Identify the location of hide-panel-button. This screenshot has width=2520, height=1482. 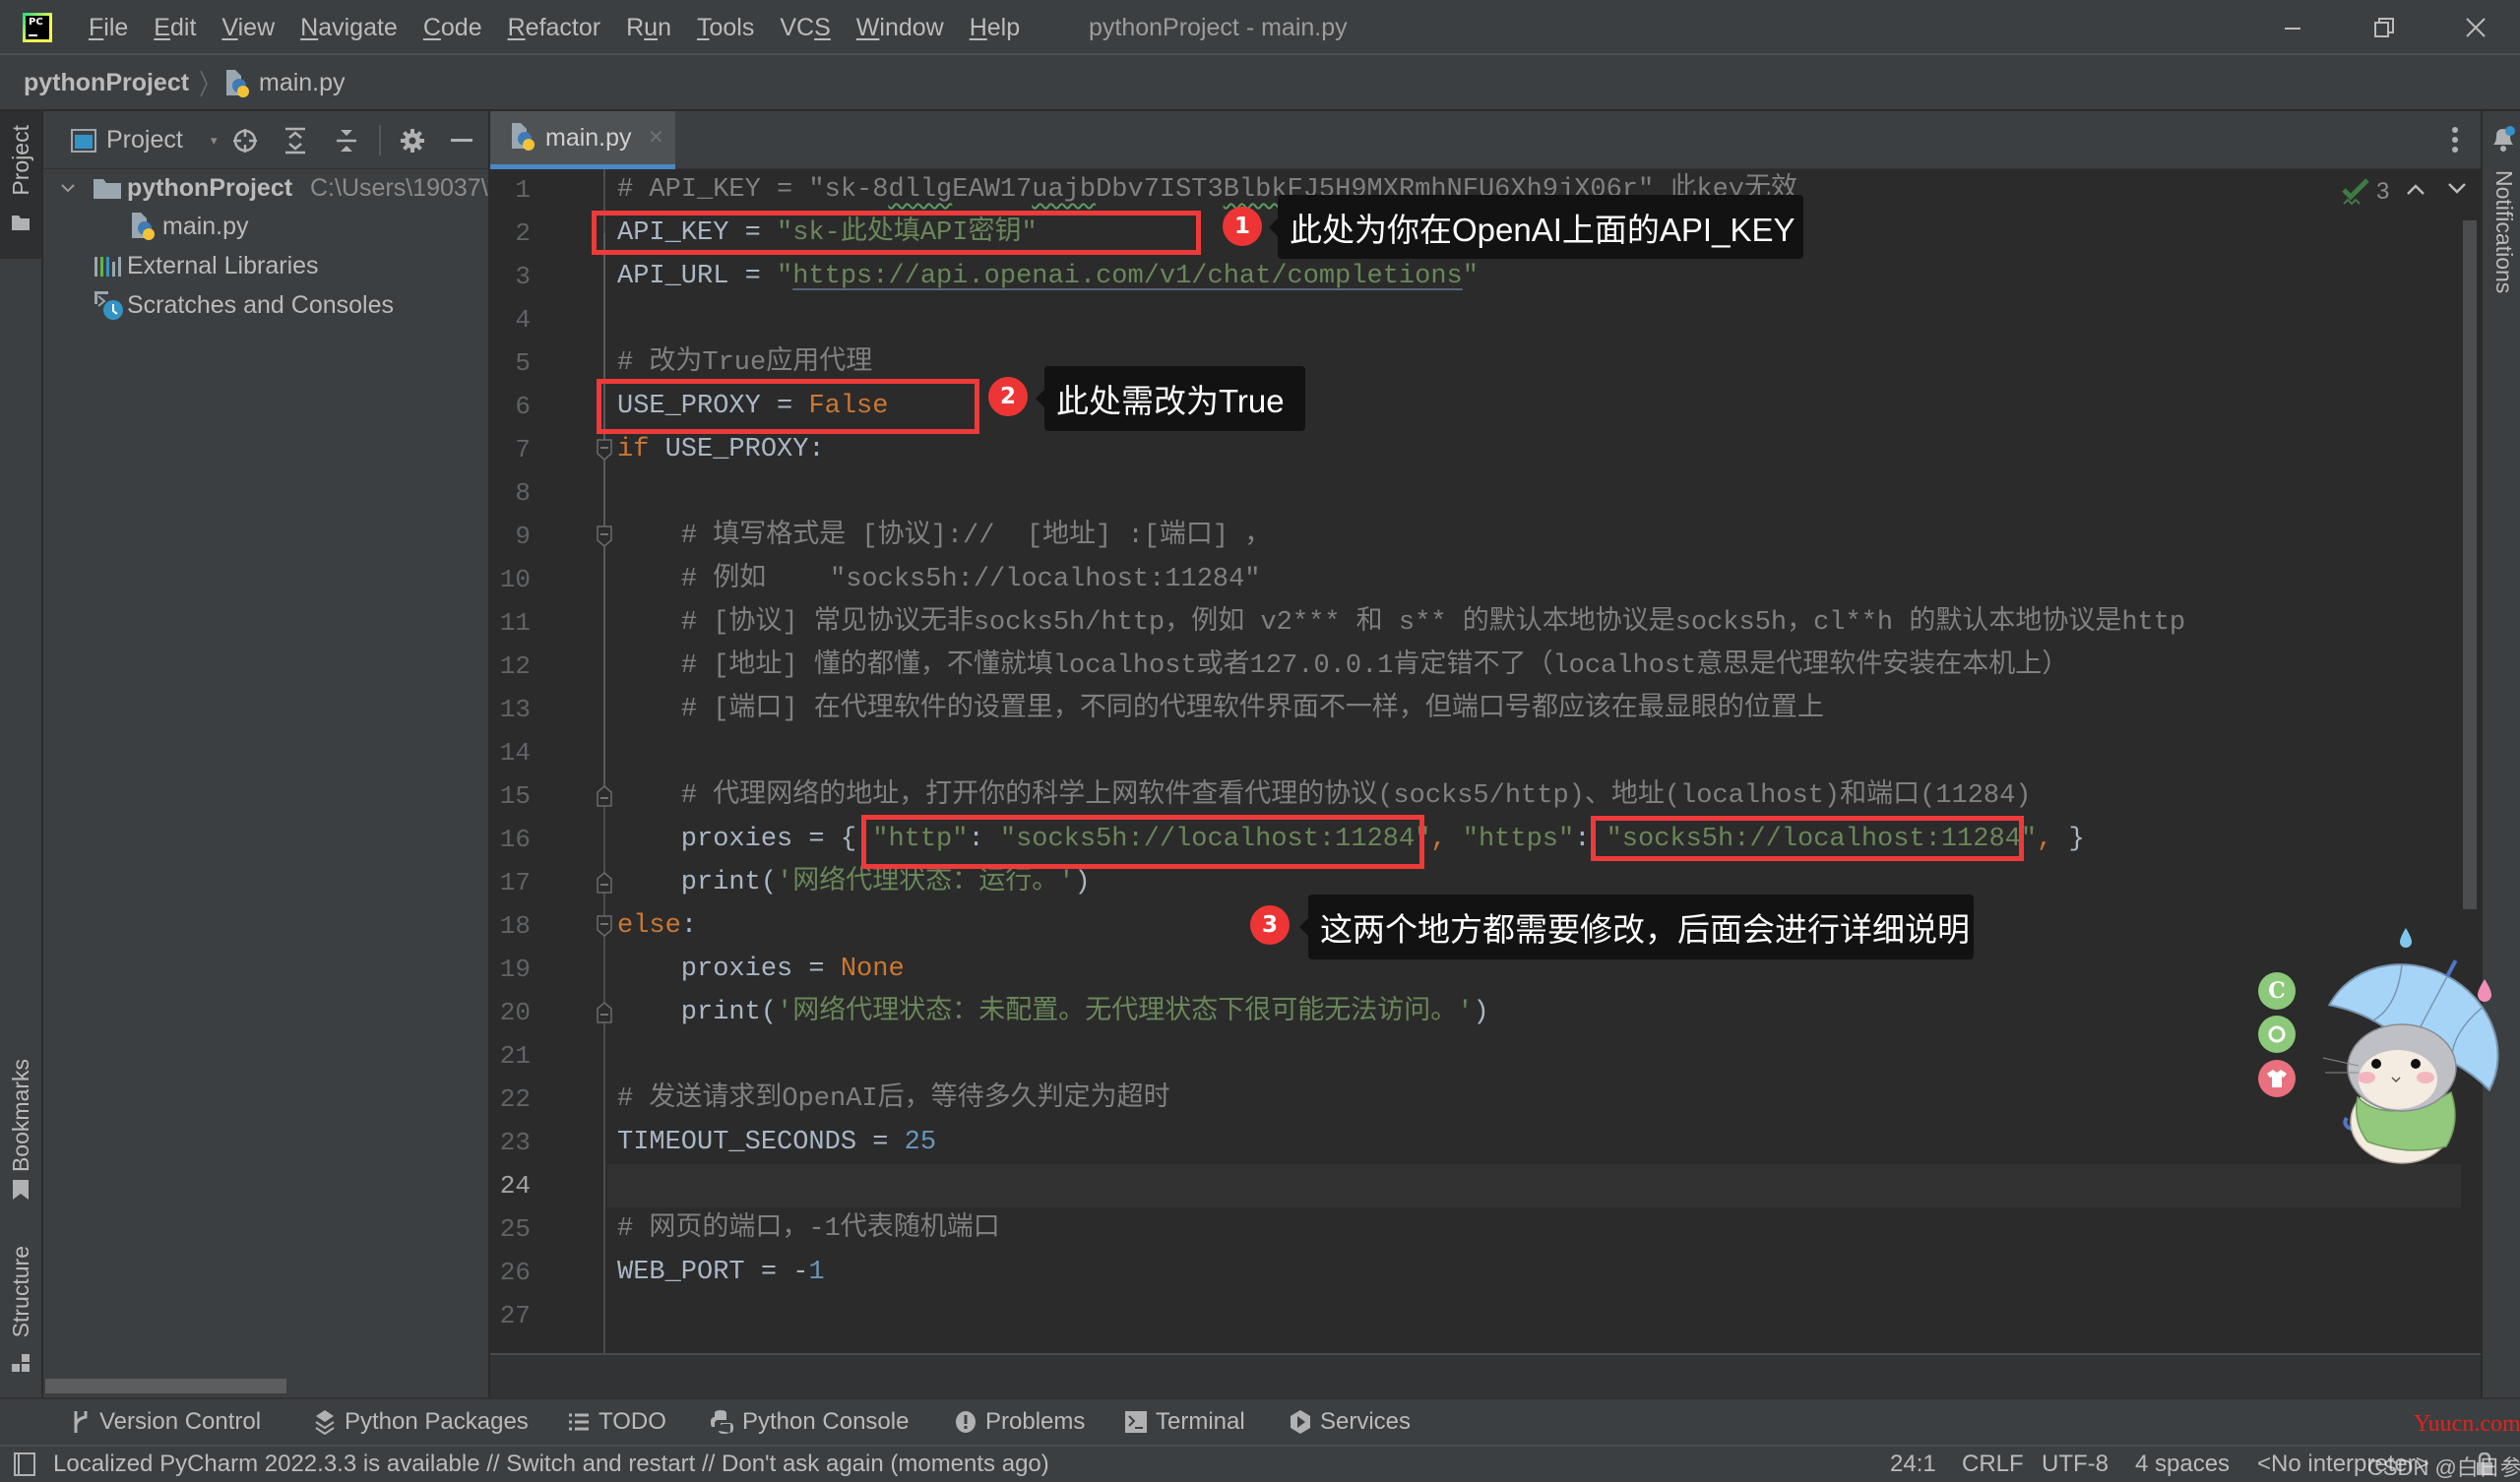
(461, 140).